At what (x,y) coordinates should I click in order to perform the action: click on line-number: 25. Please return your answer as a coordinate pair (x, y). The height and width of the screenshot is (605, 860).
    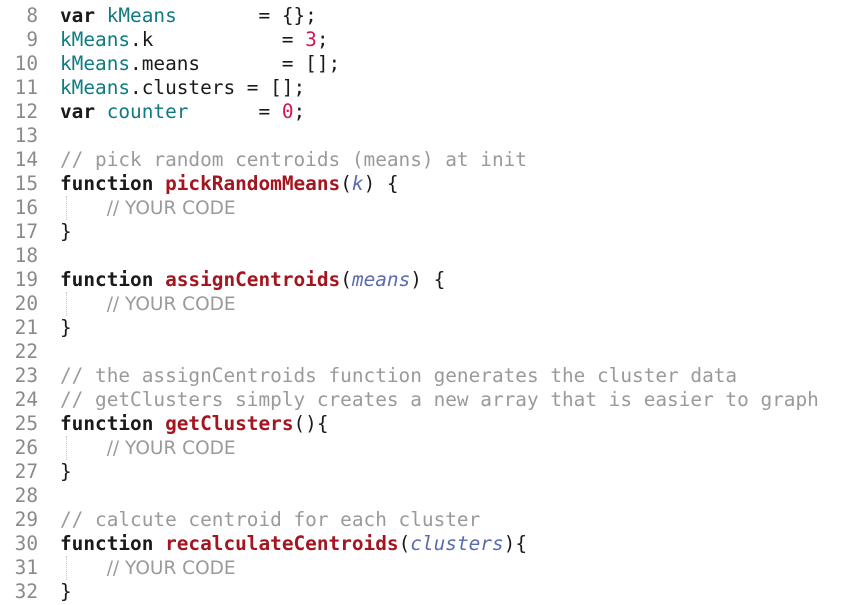
    Looking at the image, I should click on (26, 423).